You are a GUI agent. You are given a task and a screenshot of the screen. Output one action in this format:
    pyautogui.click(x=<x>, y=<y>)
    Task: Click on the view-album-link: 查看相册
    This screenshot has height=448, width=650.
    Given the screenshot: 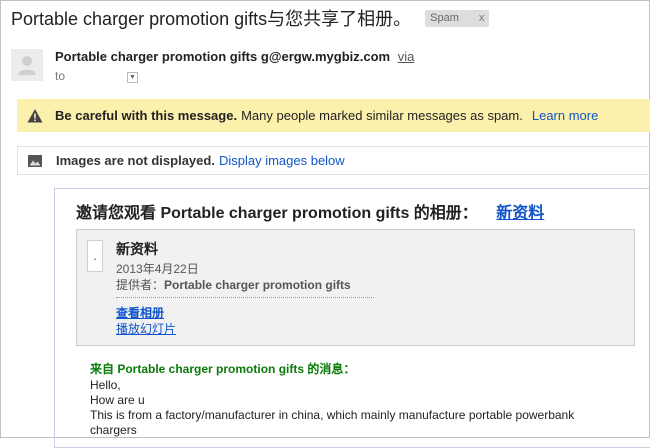 What is the action you would take?
    pyautogui.click(x=140, y=312)
    